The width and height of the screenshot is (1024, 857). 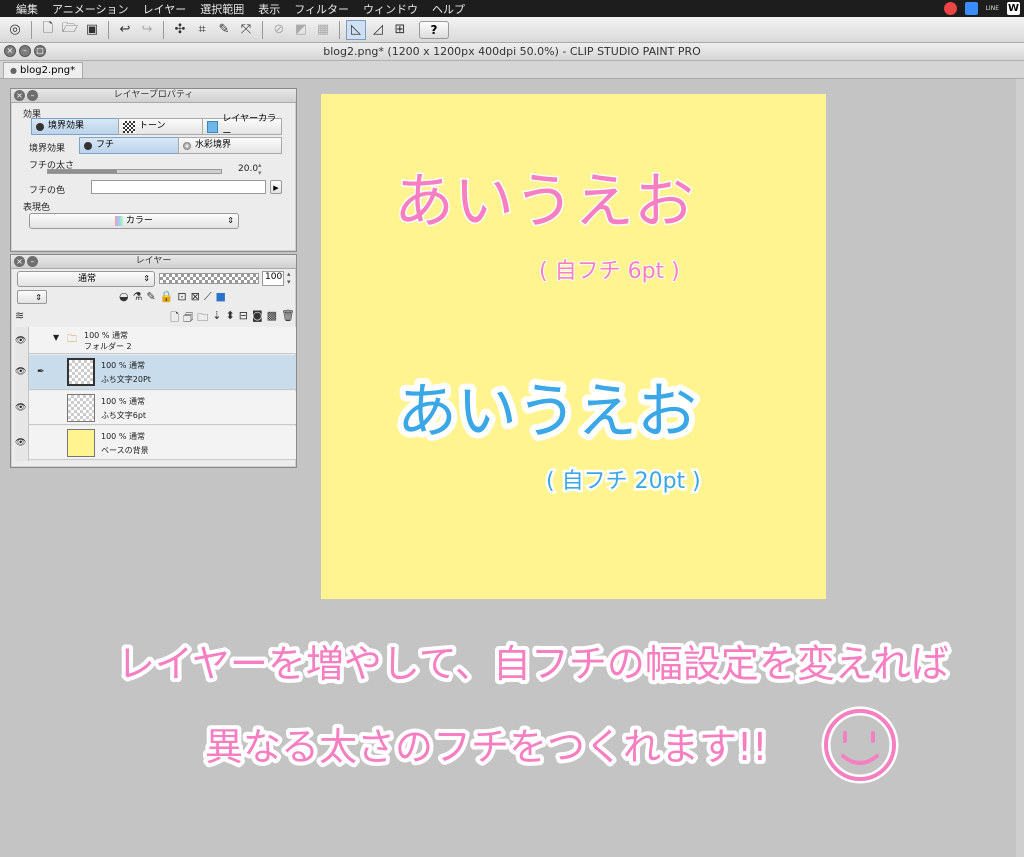 What do you see at coordinates (248, 169) in the screenshot?
I see `thickness-value: 20.0` at bounding box center [248, 169].